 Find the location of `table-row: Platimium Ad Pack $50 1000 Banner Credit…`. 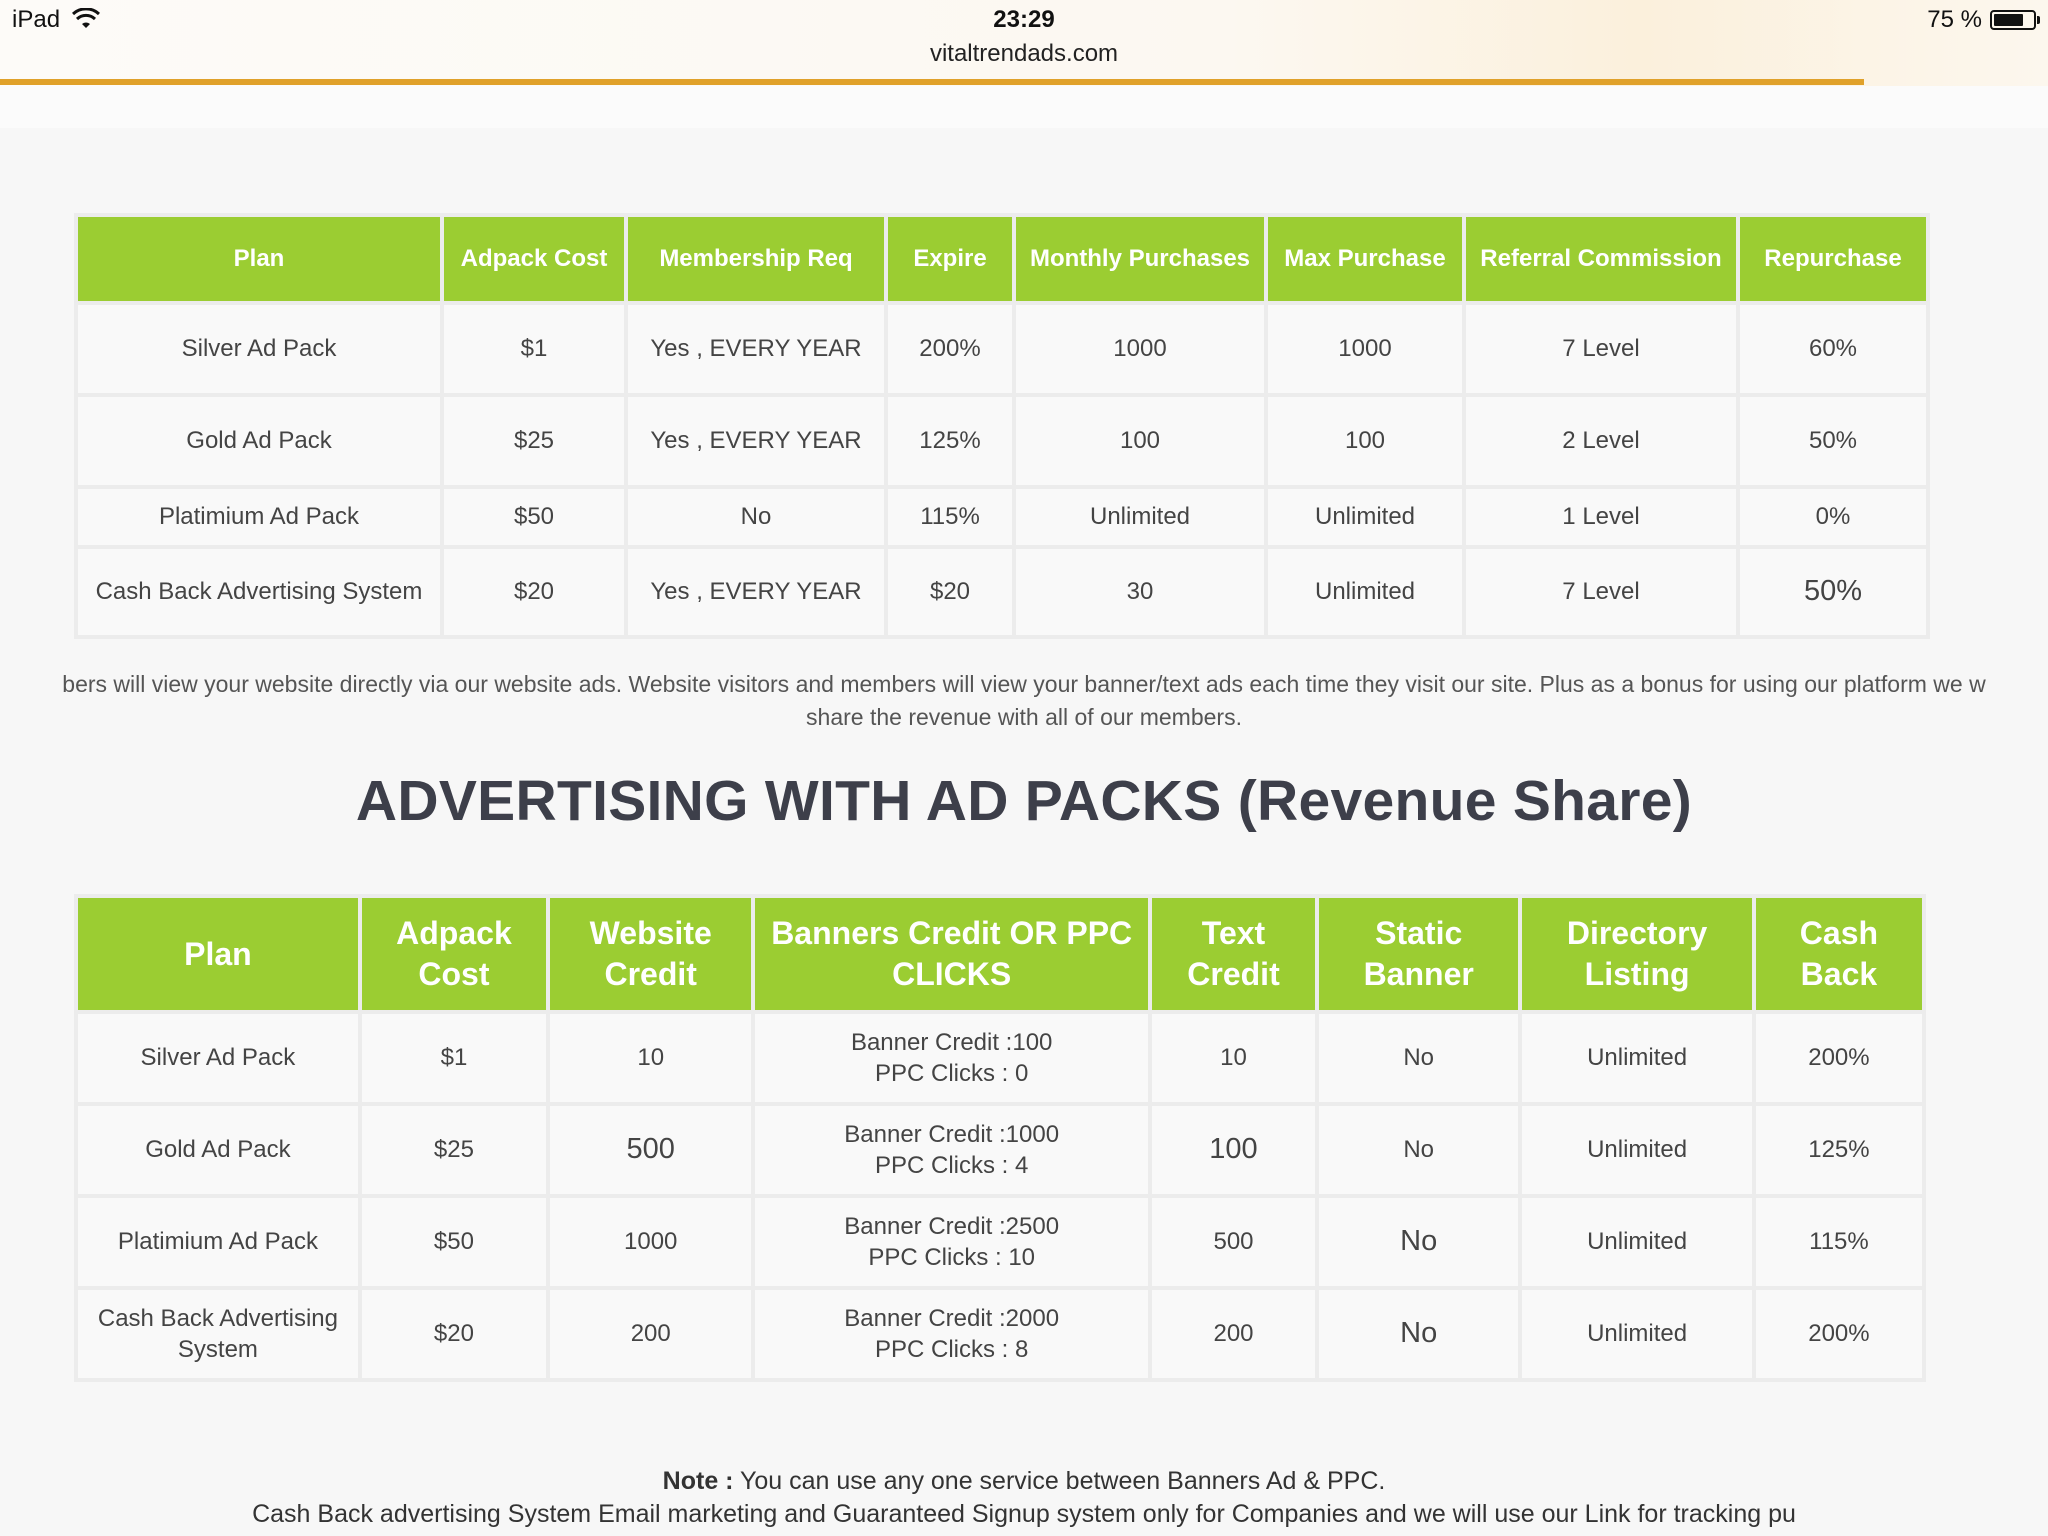

table-row: Platimium Ad Pack $50 1000 Banner Credit… is located at coordinates (1000, 1242).